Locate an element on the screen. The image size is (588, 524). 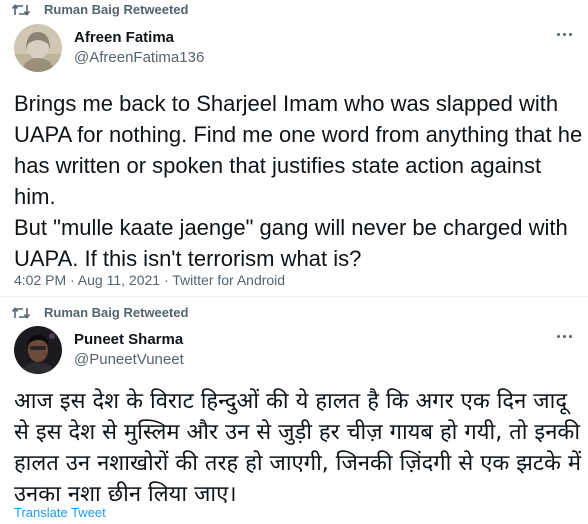
tweet-author: Afreen Fatima @AfreenFatima136 is located at coordinates (109, 48).